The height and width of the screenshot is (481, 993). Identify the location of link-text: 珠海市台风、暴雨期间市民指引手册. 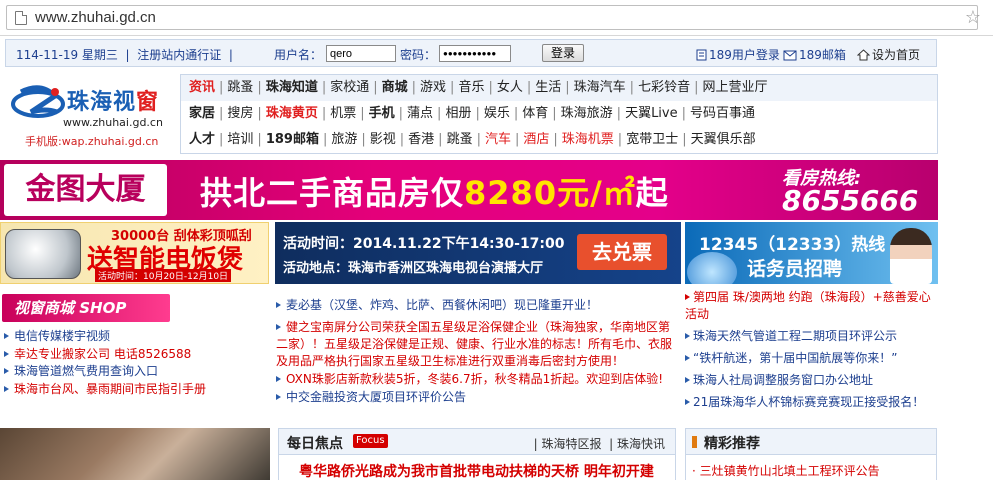
(110, 389).